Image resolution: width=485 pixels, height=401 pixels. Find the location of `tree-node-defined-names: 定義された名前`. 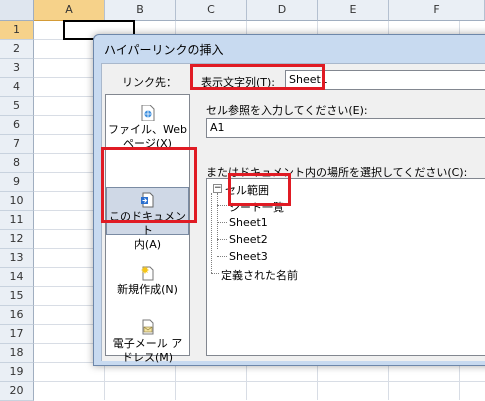

tree-node-defined-names: 定義された名前 is located at coordinates (259, 275).